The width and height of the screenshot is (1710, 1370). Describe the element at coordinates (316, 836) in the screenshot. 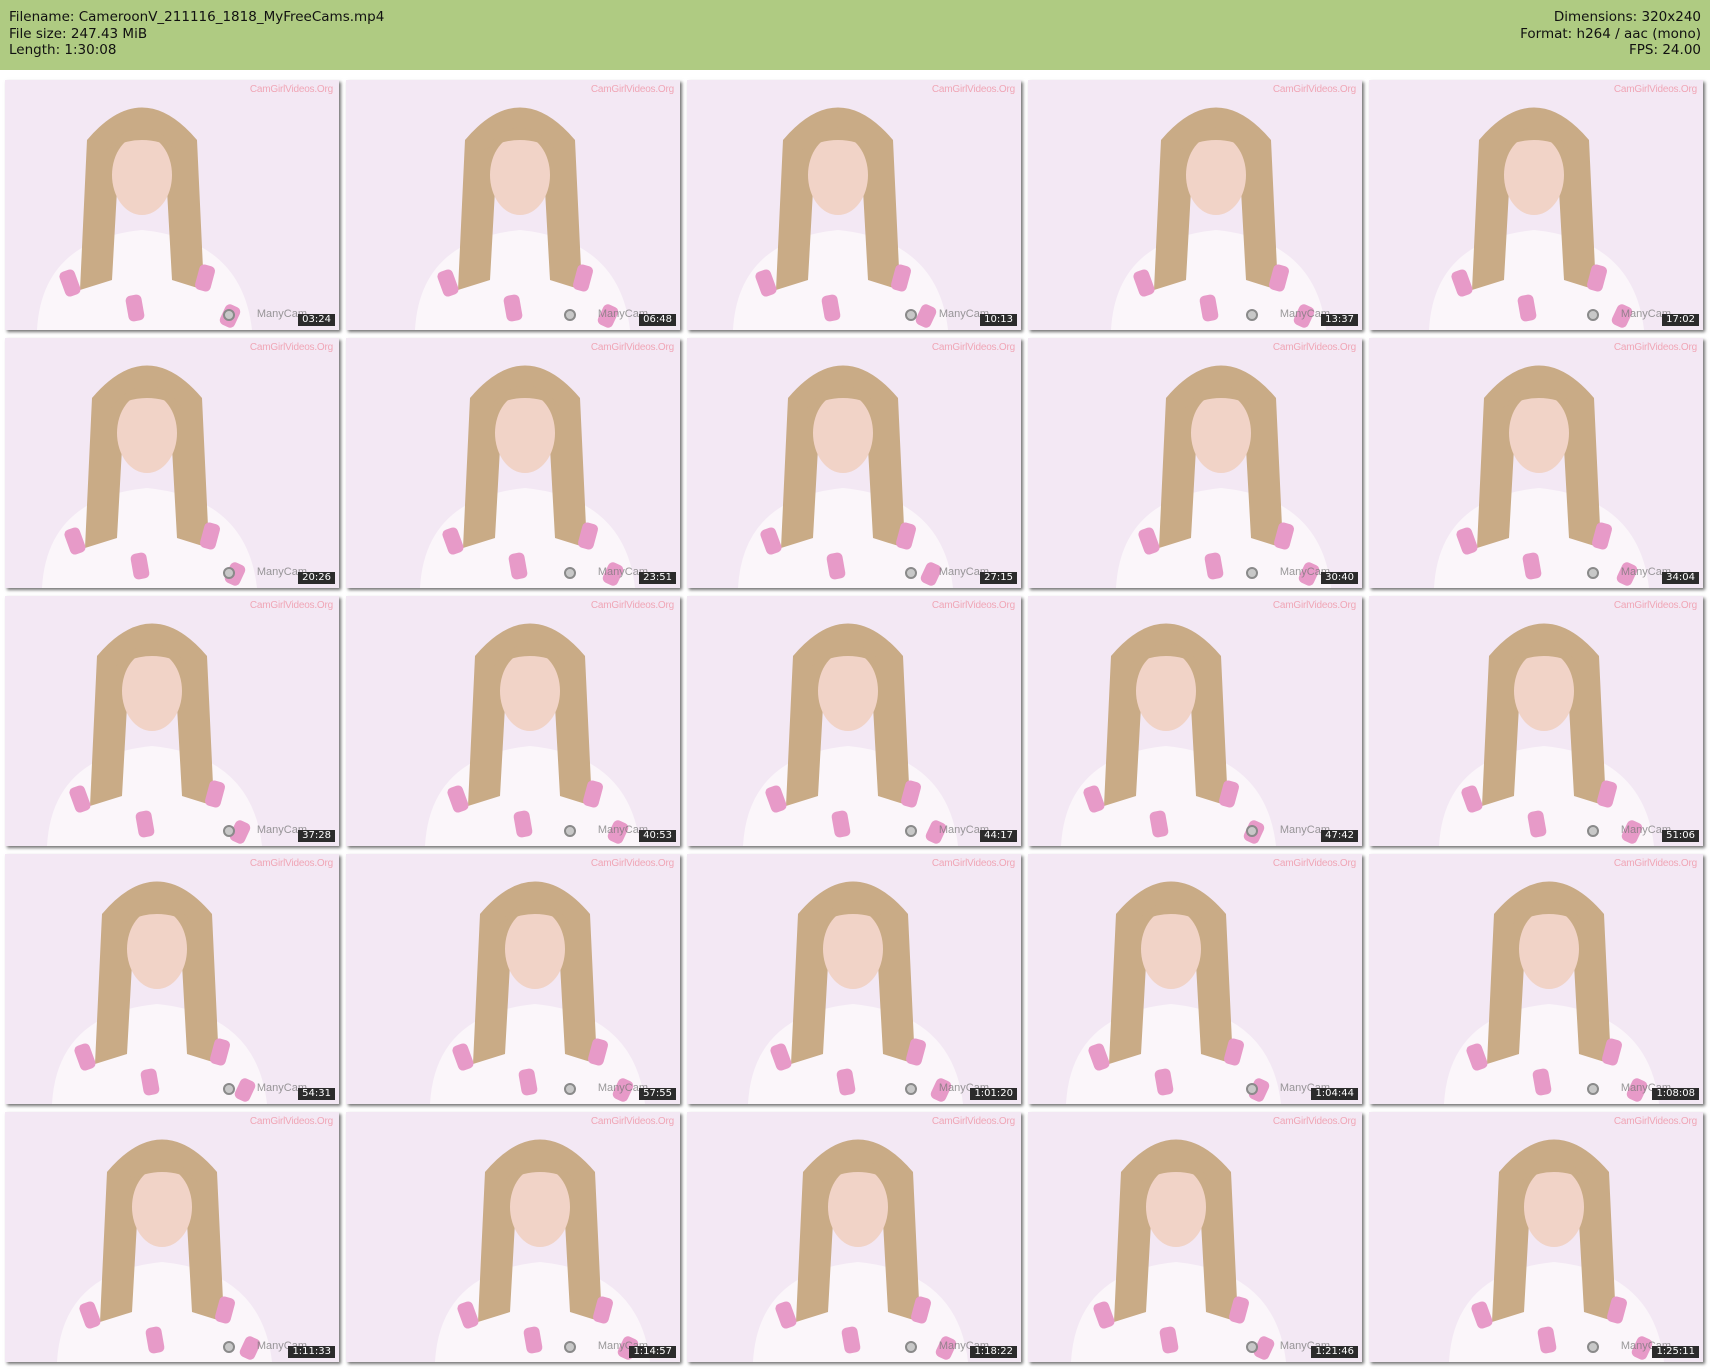

I see `timestamp-label: 37:28` at that location.